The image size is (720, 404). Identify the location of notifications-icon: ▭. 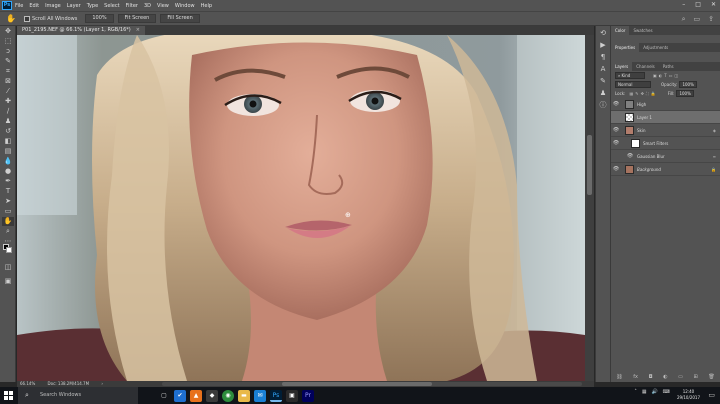
(711, 395).